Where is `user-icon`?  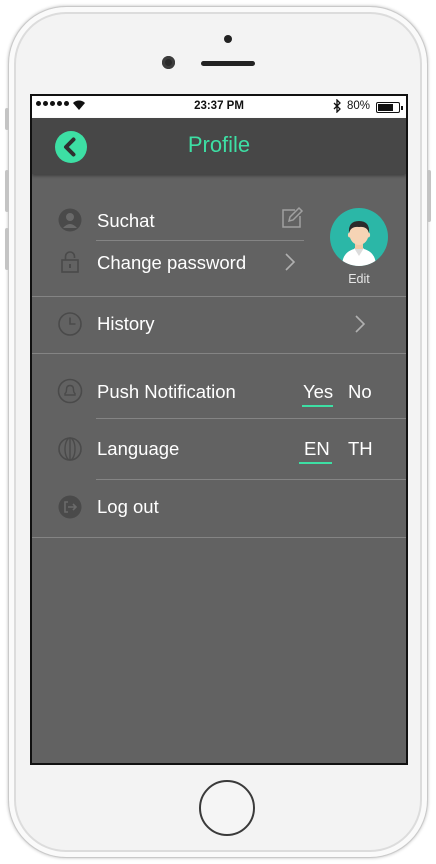
user-icon is located at coordinates (70, 220).